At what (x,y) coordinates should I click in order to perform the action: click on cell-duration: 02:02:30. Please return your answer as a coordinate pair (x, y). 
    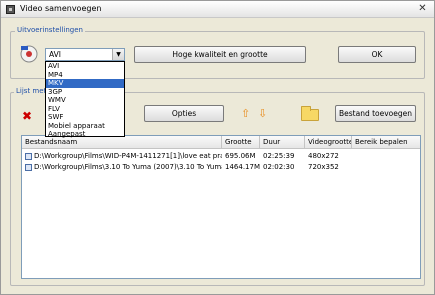
    Looking at the image, I should click on (279, 167).